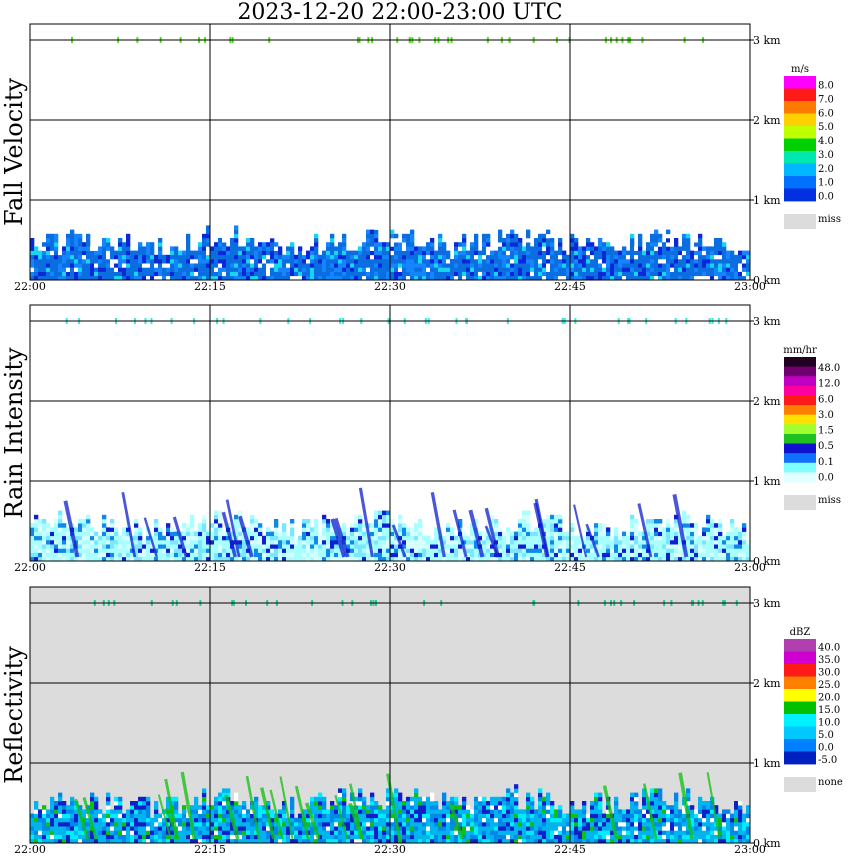 This screenshot has width=850, height=868. Describe the element at coordinates (800, 69) in the screenshot. I see `colorbar-unit: m/s` at that location.